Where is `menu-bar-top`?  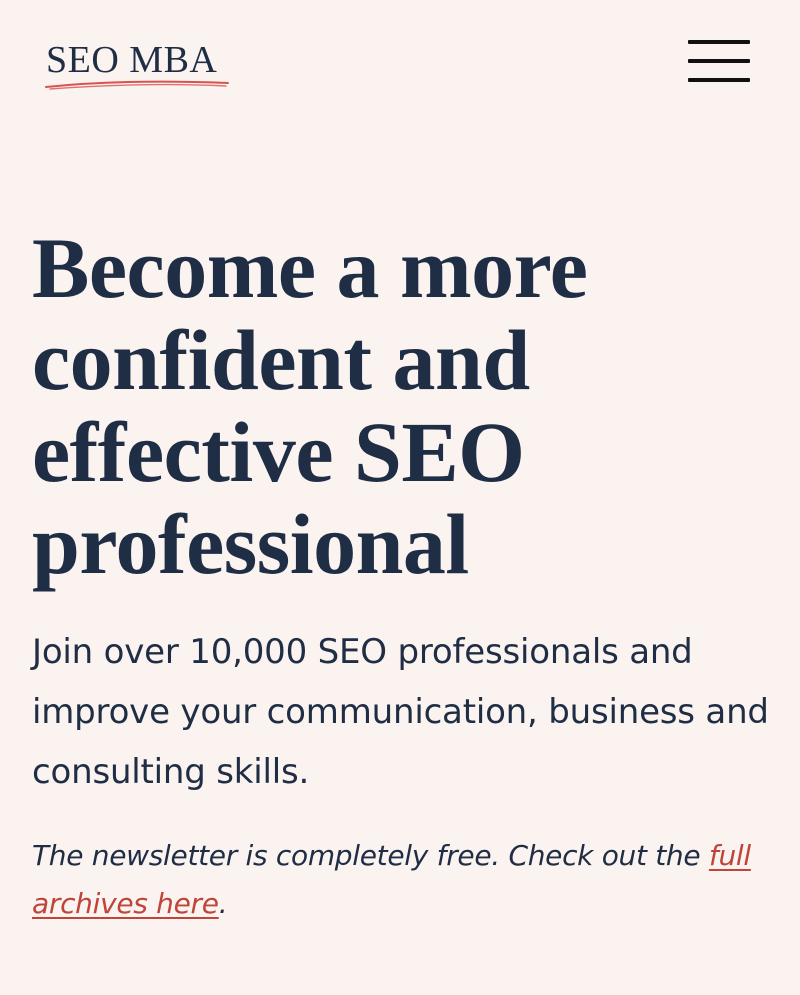
menu-bar-top is located at coordinates (719, 42).